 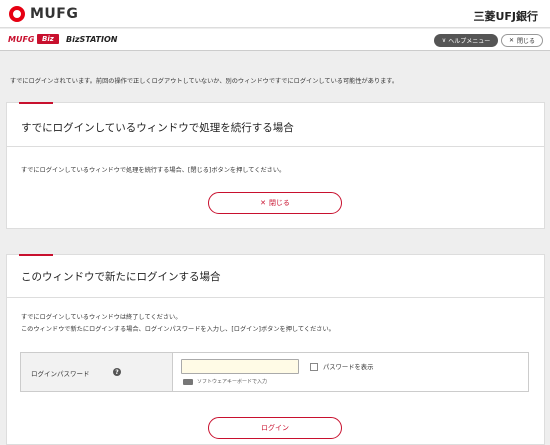 I want to click on login-button: ログイン, so click(x=275, y=428).